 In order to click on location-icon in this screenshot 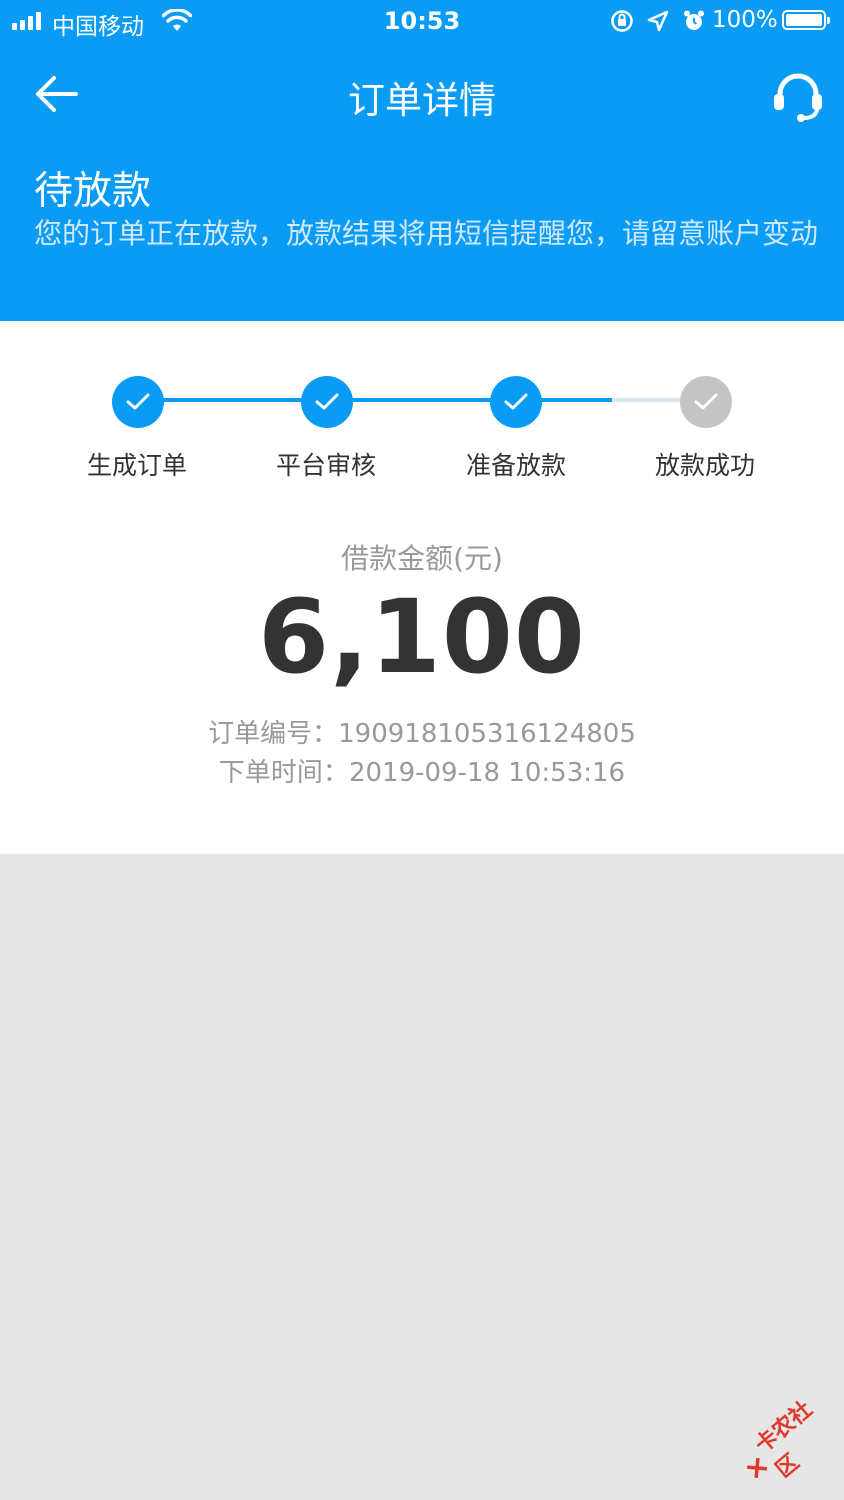, I will do `click(658, 23)`.